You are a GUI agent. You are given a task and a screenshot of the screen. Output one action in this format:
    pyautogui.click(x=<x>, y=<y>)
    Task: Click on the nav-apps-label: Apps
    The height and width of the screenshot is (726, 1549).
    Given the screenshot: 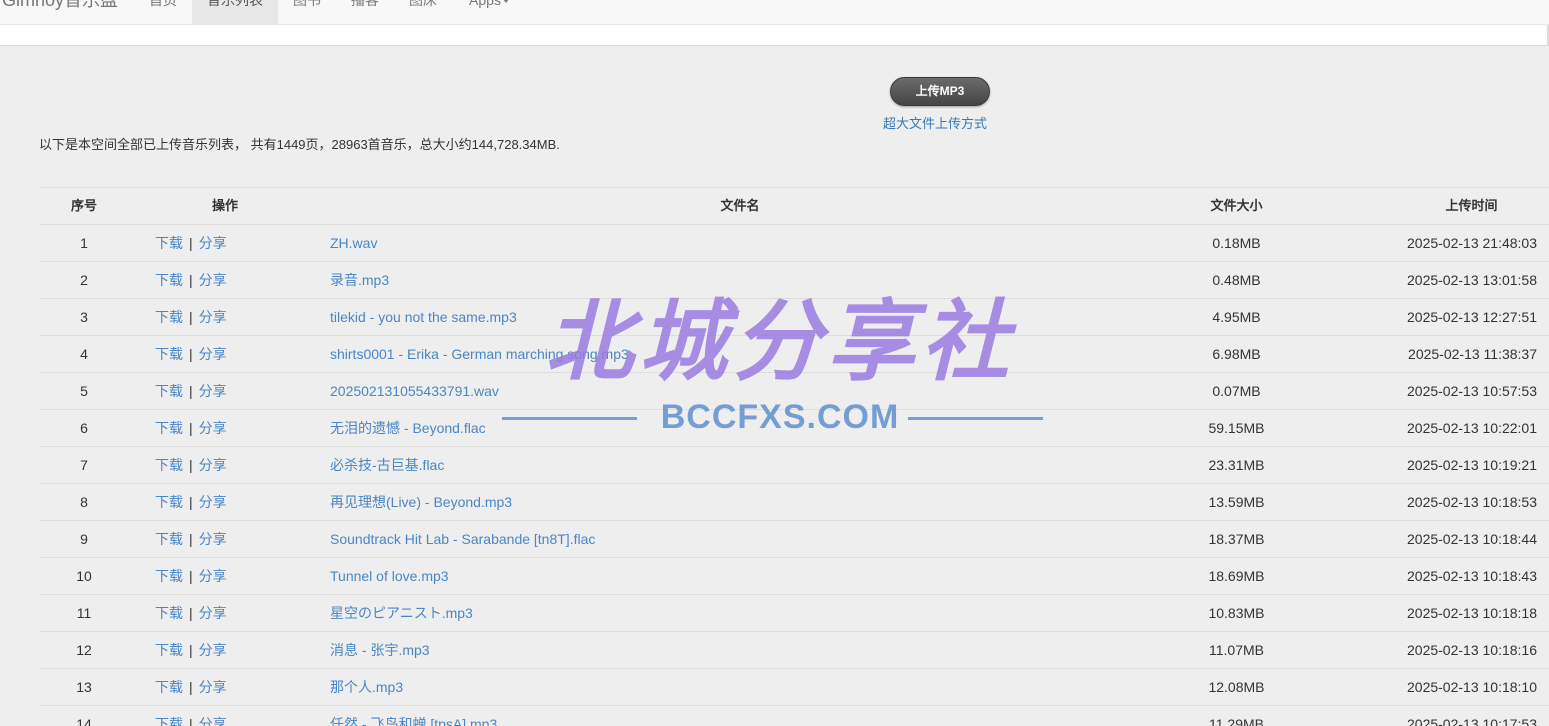 What is the action you would take?
    pyautogui.click(x=485, y=4)
    